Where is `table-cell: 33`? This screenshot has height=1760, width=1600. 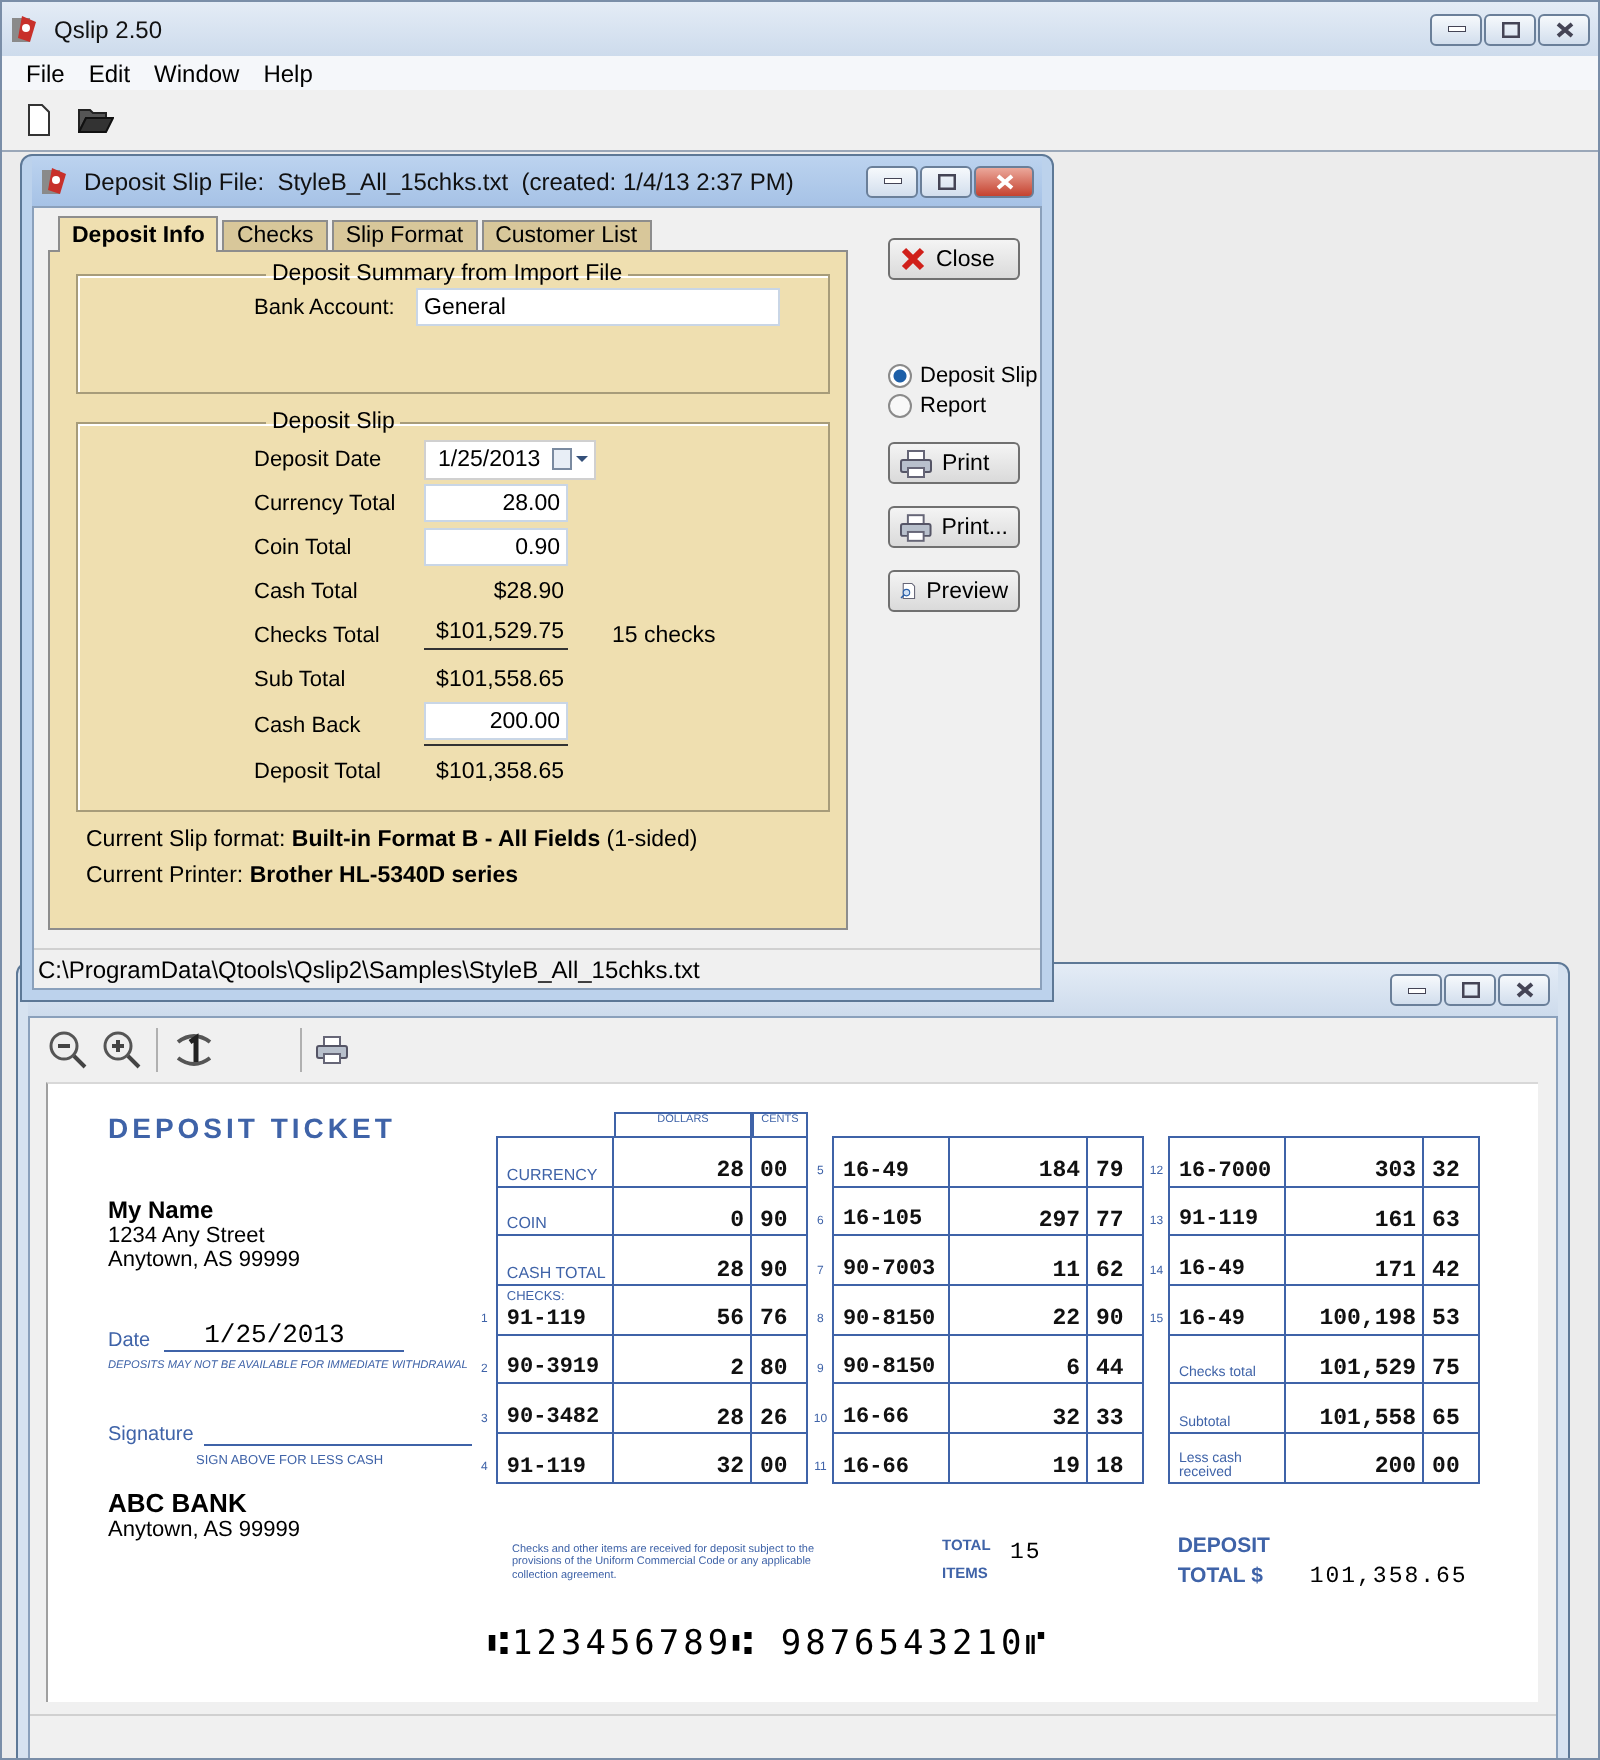 table-cell: 33 is located at coordinates (1115, 1408).